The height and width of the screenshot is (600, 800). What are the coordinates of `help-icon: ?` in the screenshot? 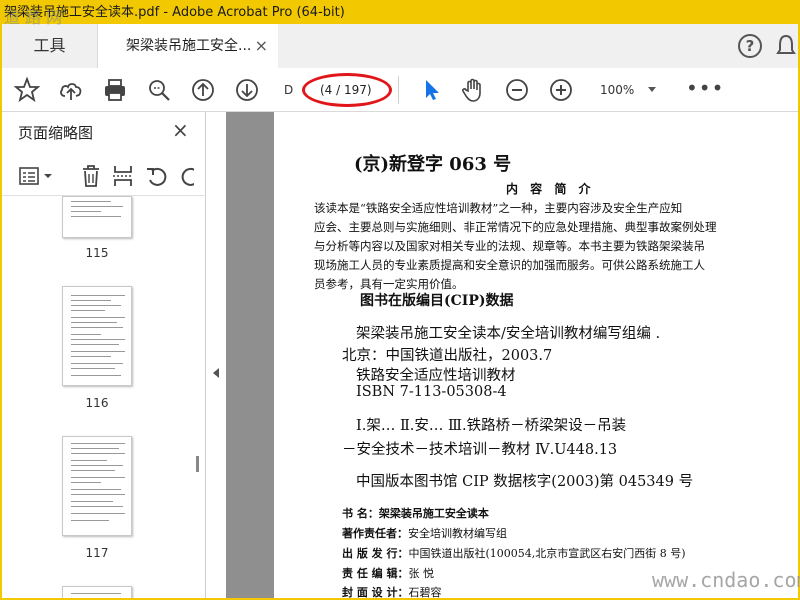 It's located at (750, 46).